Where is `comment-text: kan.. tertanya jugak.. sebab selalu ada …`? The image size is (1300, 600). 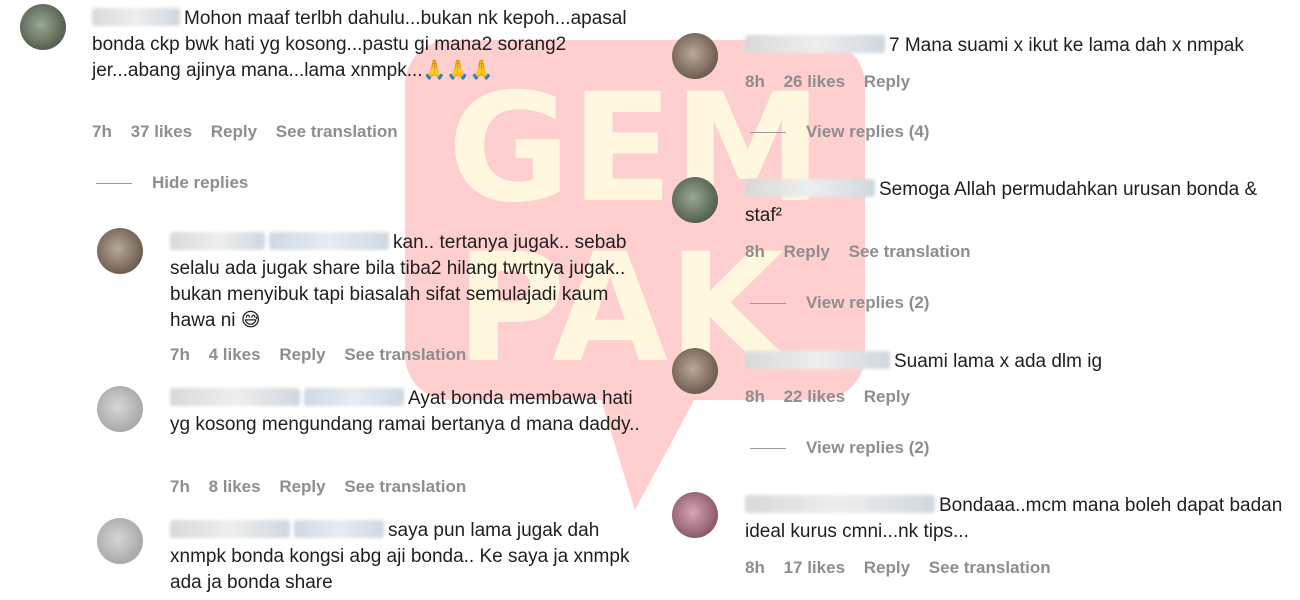
comment-text: kan.. tertanya jugak.. sebab selalu ada … is located at coordinates (398, 281).